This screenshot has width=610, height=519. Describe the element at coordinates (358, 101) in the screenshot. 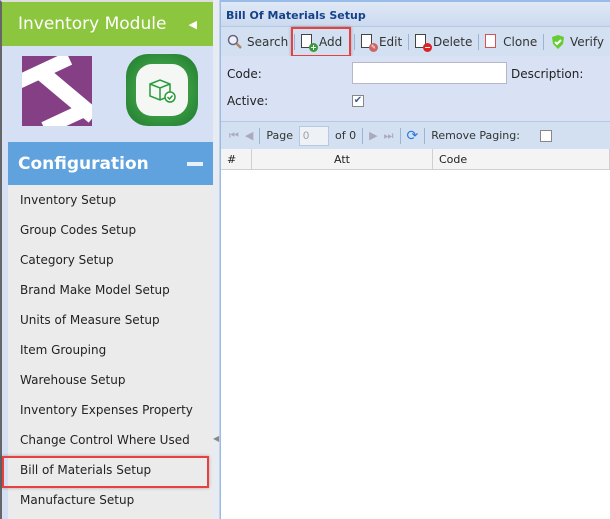

I see `active-checkbox: ✔` at that location.